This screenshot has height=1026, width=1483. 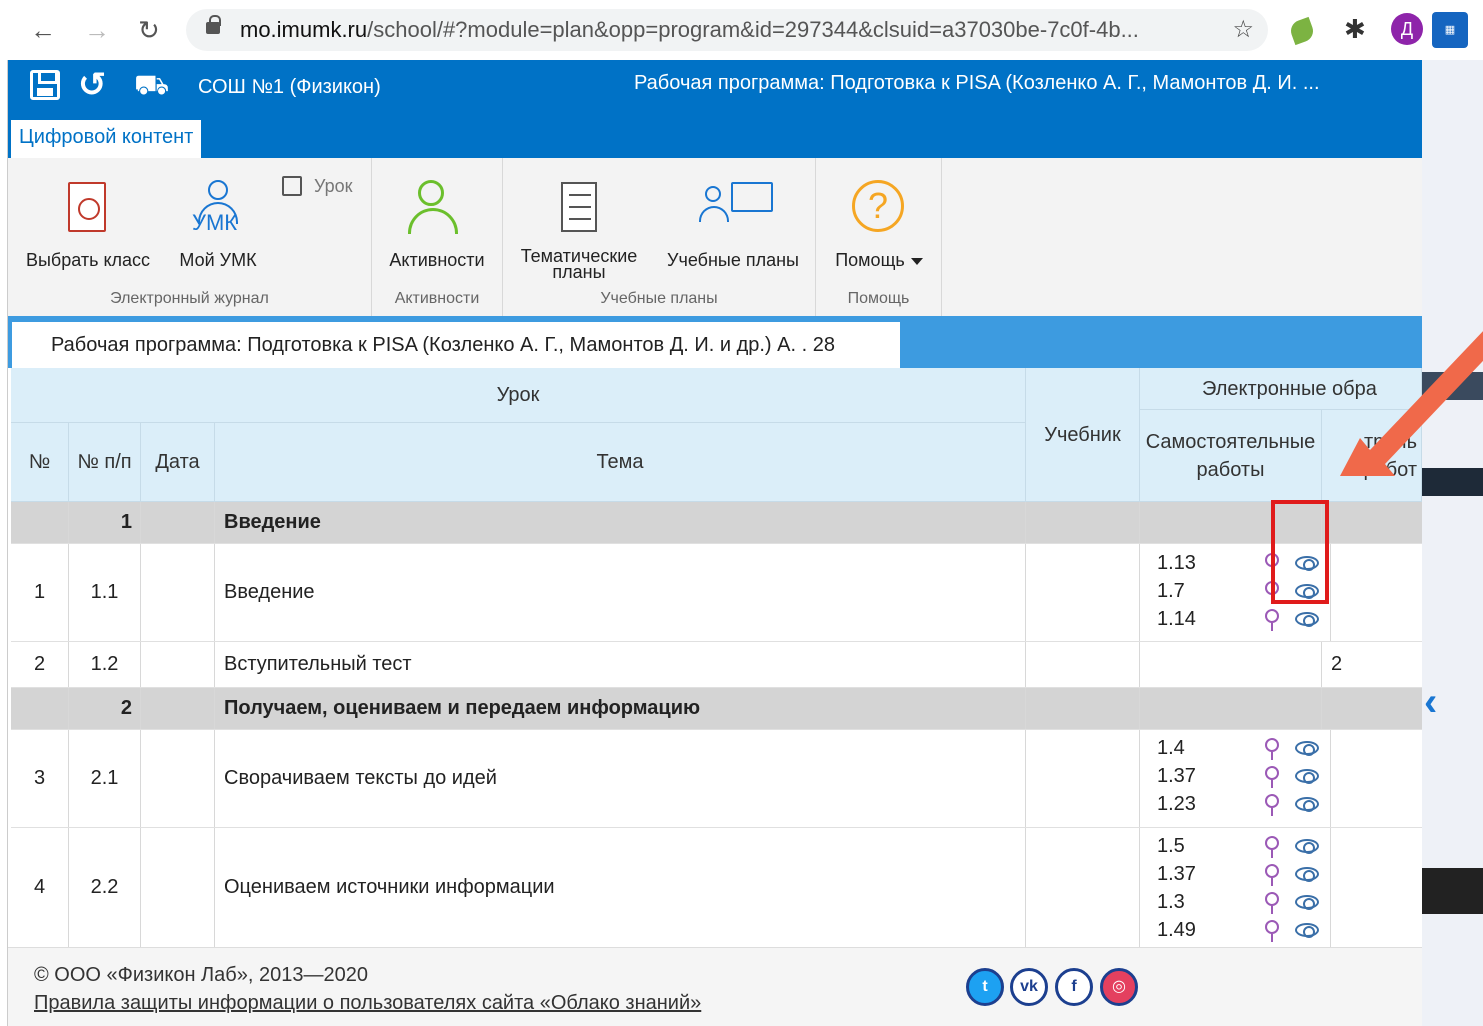 What do you see at coordinates (292, 186) in the screenshot?
I see `edit-icon` at bounding box center [292, 186].